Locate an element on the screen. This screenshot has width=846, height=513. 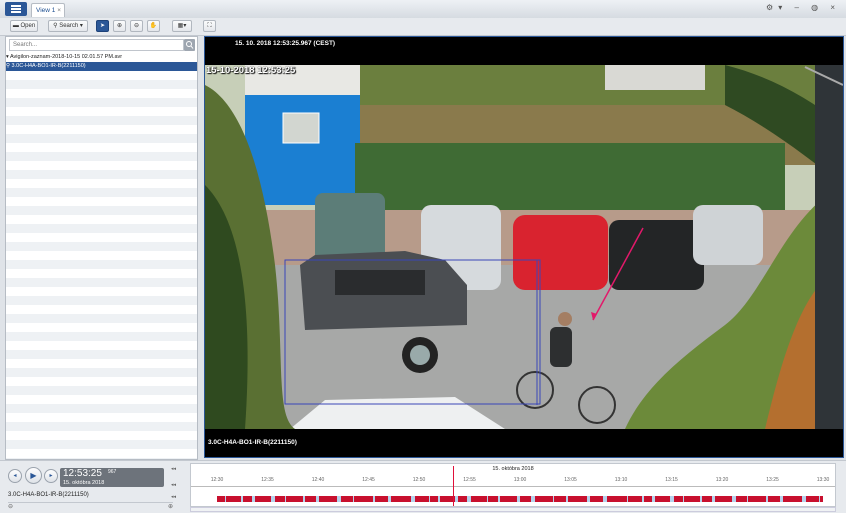
menu-icon is located at coordinates (16, 9).